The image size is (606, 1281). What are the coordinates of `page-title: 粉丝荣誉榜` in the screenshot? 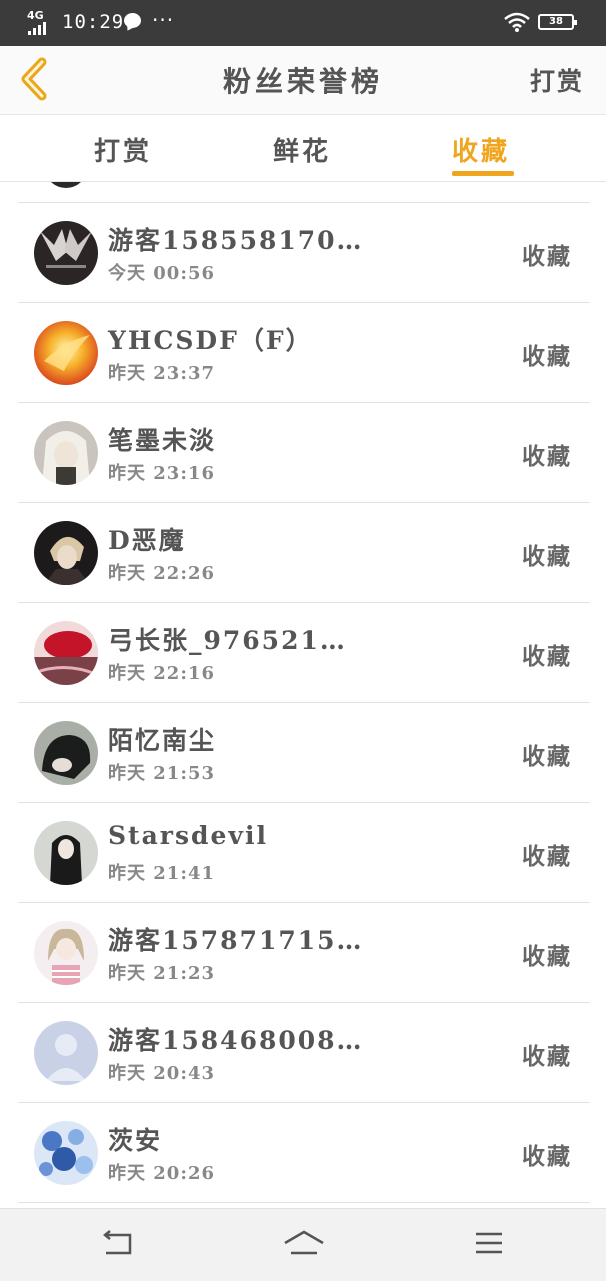 It's located at (302, 81).